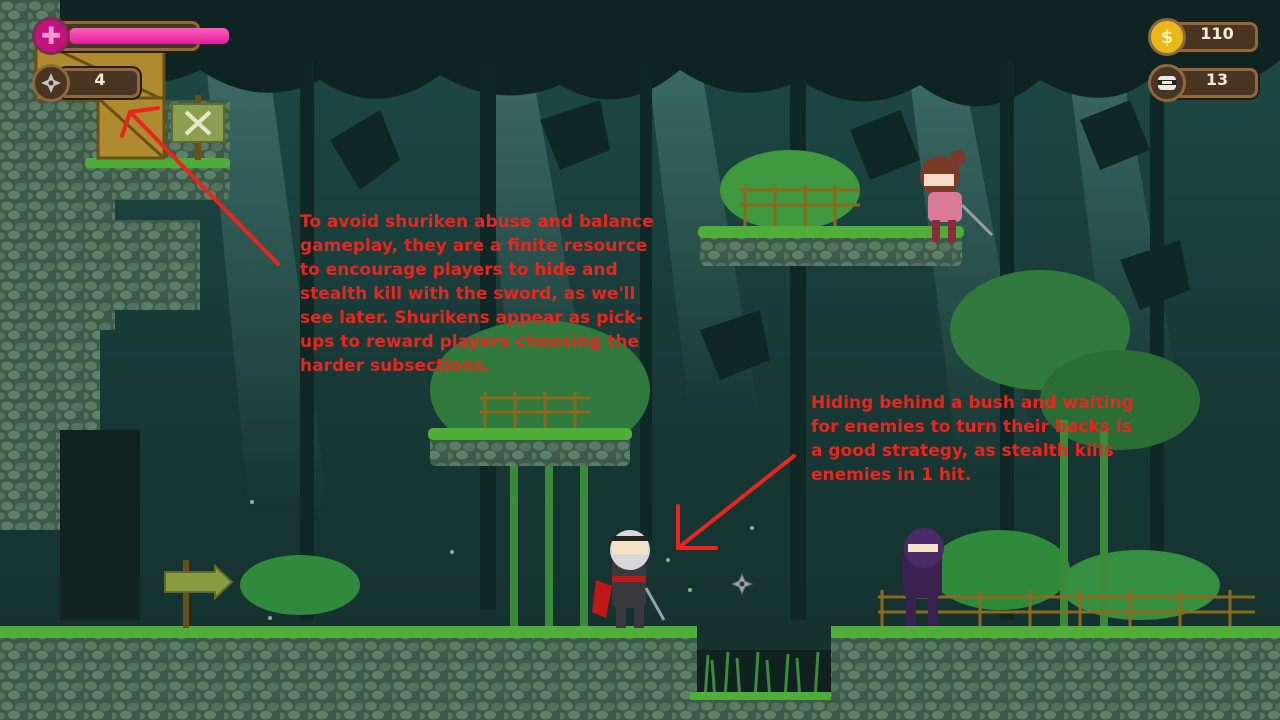 This screenshot has width=1280, height=720. I want to click on arrow-signpost, so click(199, 594).